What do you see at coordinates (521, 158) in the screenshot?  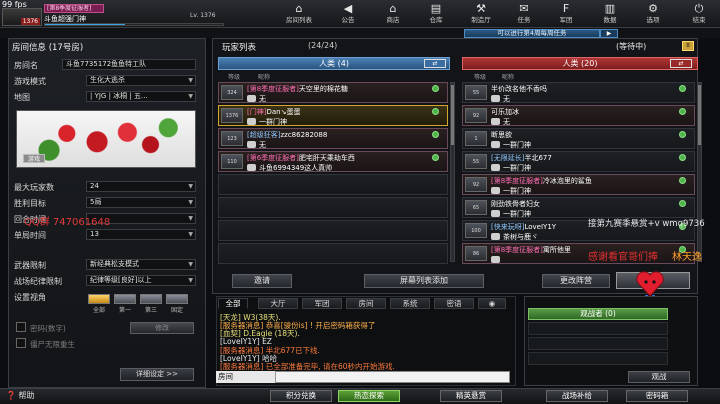 I see `player-name-line: [无限延长]半北677` at bounding box center [521, 158].